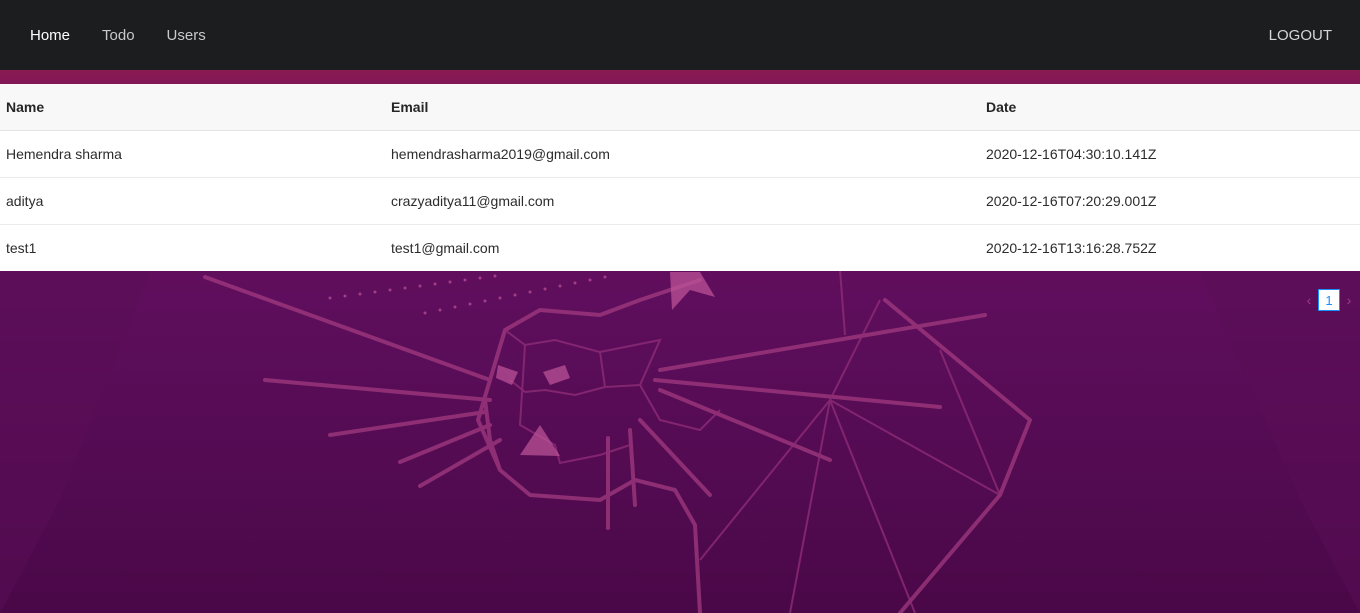 Image resolution: width=1360 pixels, height=613 pixels. I want to click on cell-email: test1@gmail.com, so click(445, 248).